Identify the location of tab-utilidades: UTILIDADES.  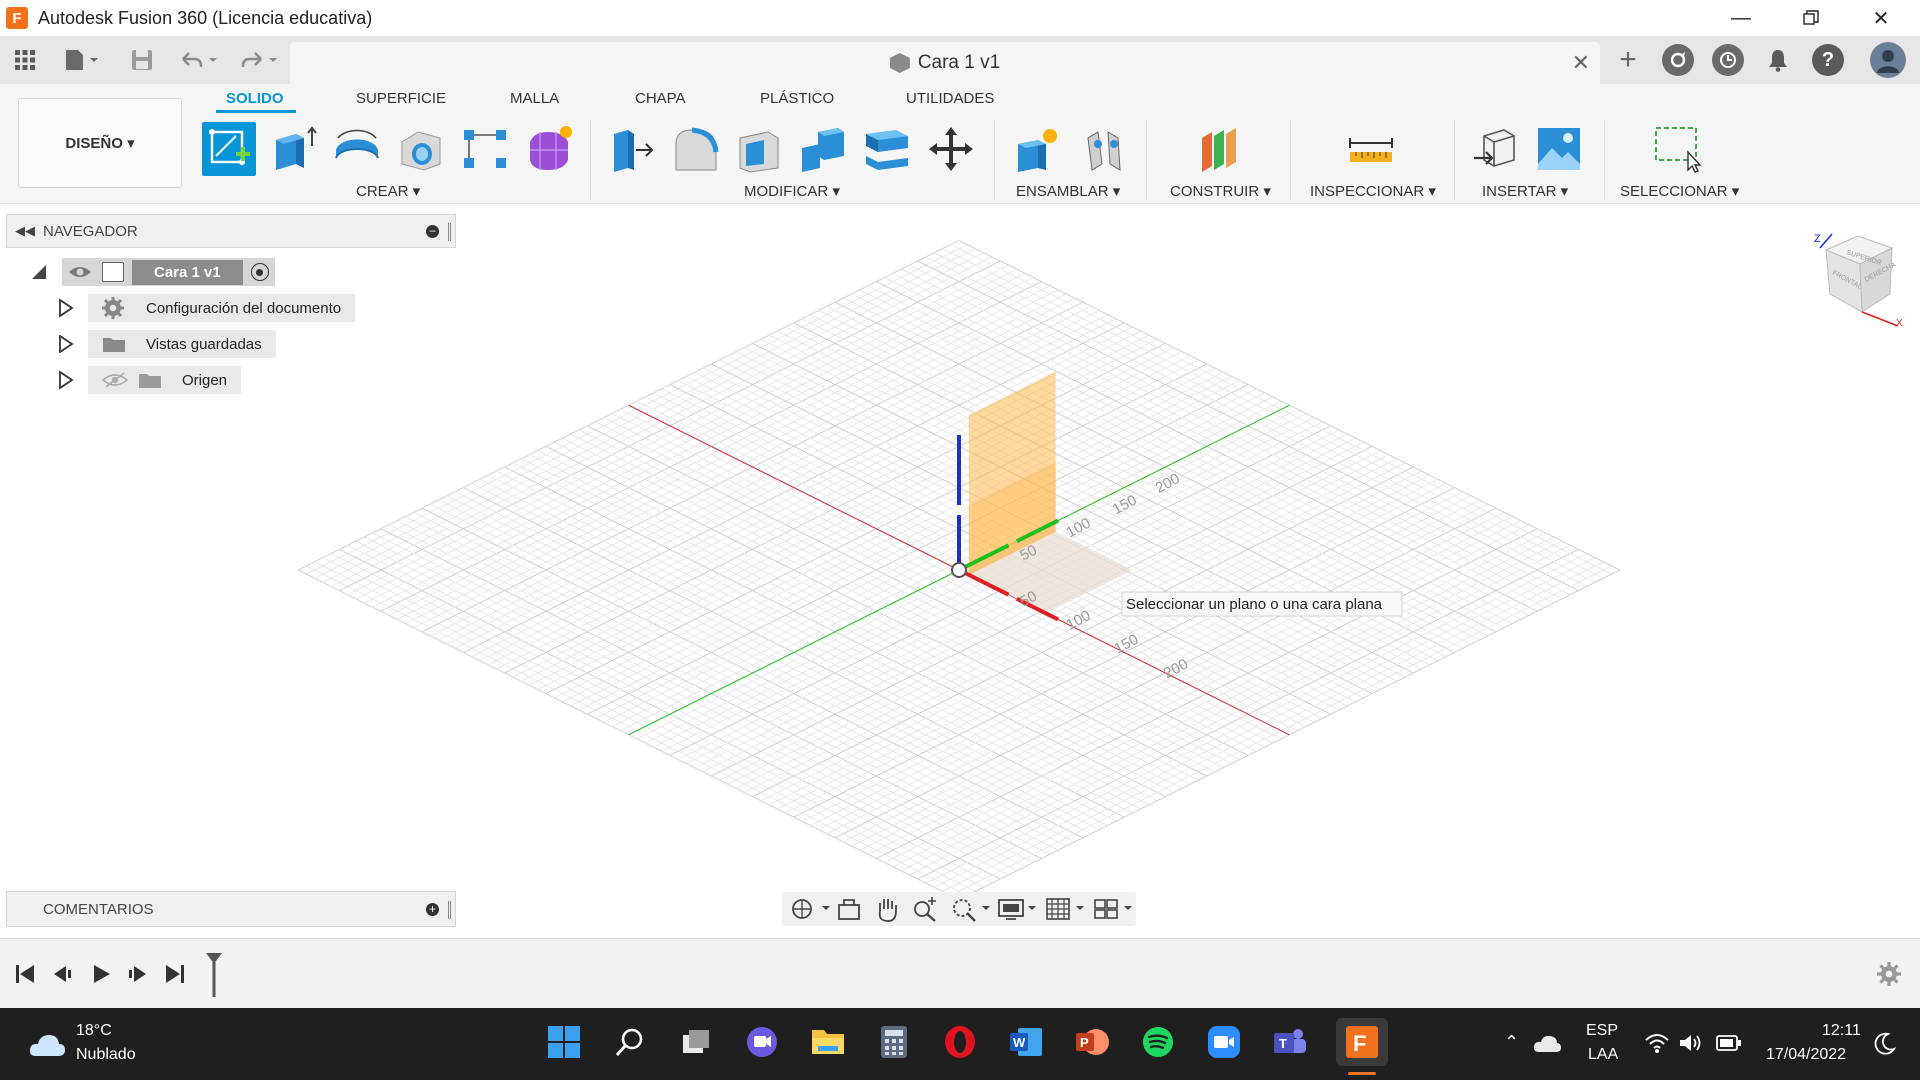
(950, 98).